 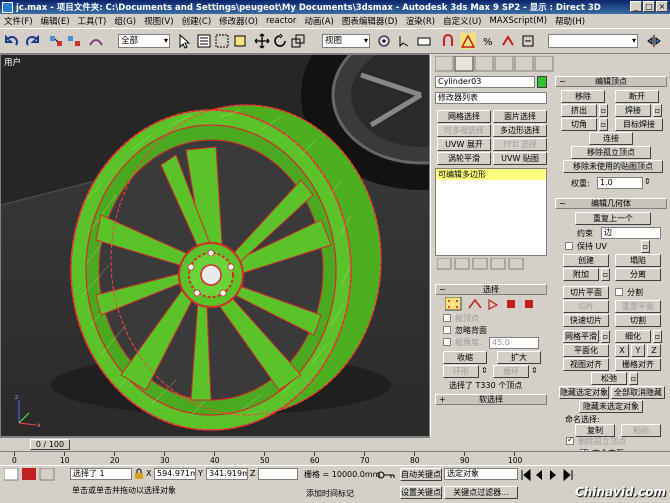 I want to click on by-vertex-checkbox, so click(x=447, y=318).